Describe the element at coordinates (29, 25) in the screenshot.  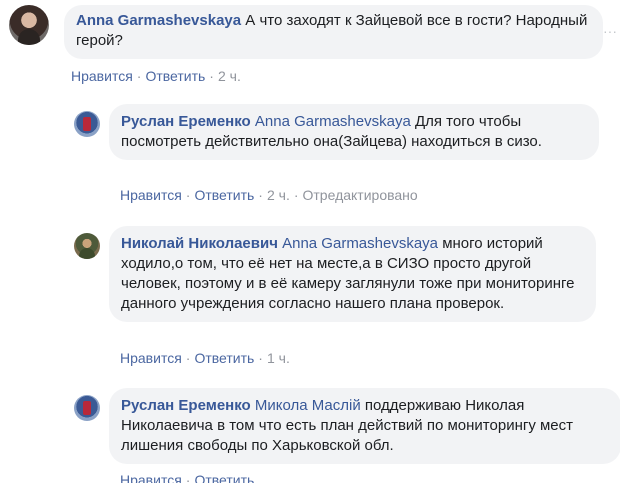
I see `avatar-anna` at that location.